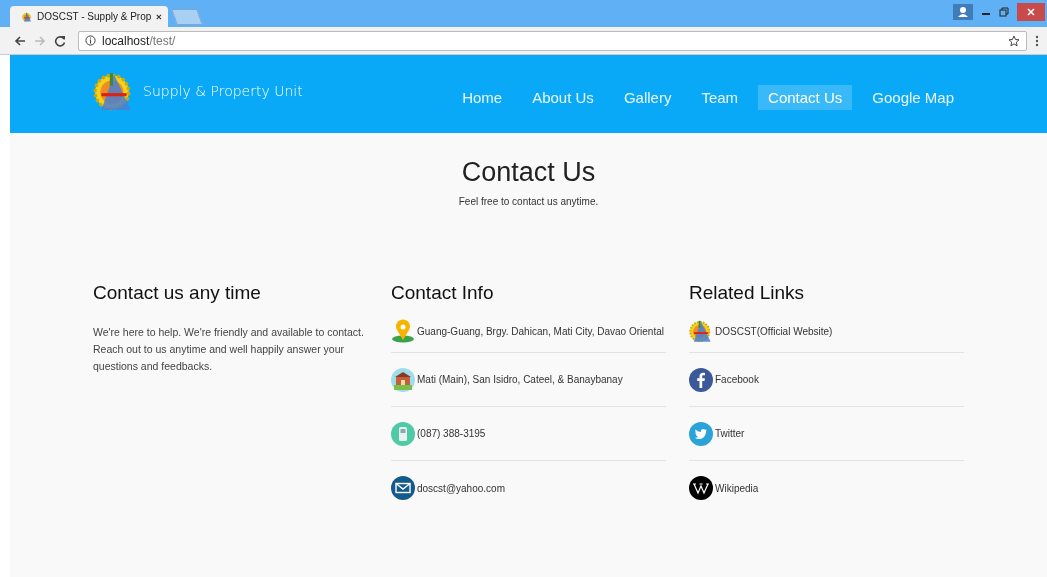 This screenshot has height=577, width=1047. What do you see at coordinates (177, 293) in the screenshot?
I see `section-heading: Contact us any time` at bounding box center [177, 293].